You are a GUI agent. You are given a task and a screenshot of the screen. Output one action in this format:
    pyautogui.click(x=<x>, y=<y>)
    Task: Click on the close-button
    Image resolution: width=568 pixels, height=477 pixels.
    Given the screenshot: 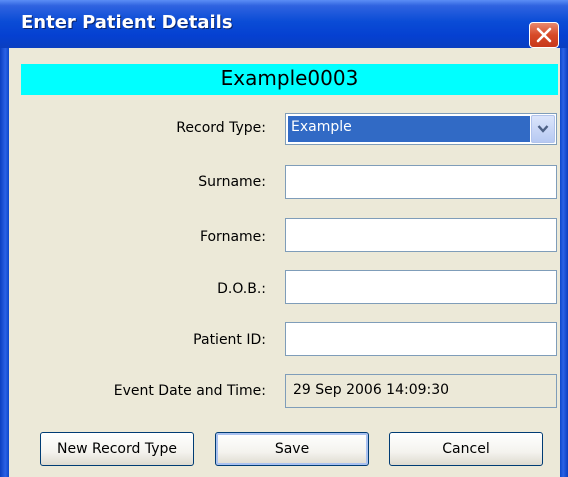 What is the action you would take?
    pyautogui.click(x=544, y=35)
    